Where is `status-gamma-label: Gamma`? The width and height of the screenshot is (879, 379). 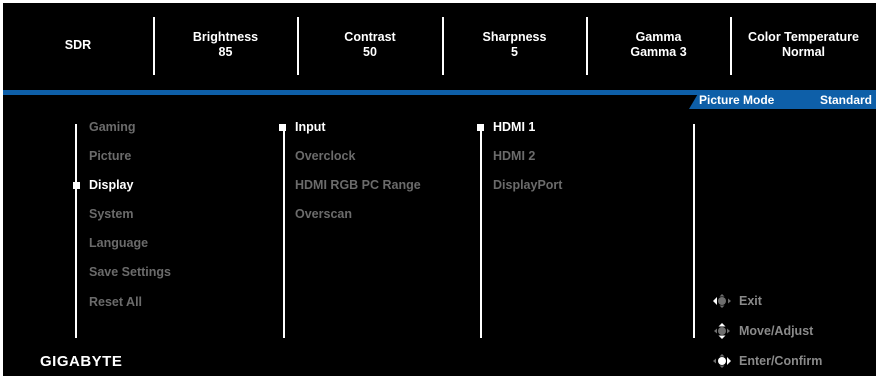
status-gamma-label: Gamma is located at coordinates (658, 37).